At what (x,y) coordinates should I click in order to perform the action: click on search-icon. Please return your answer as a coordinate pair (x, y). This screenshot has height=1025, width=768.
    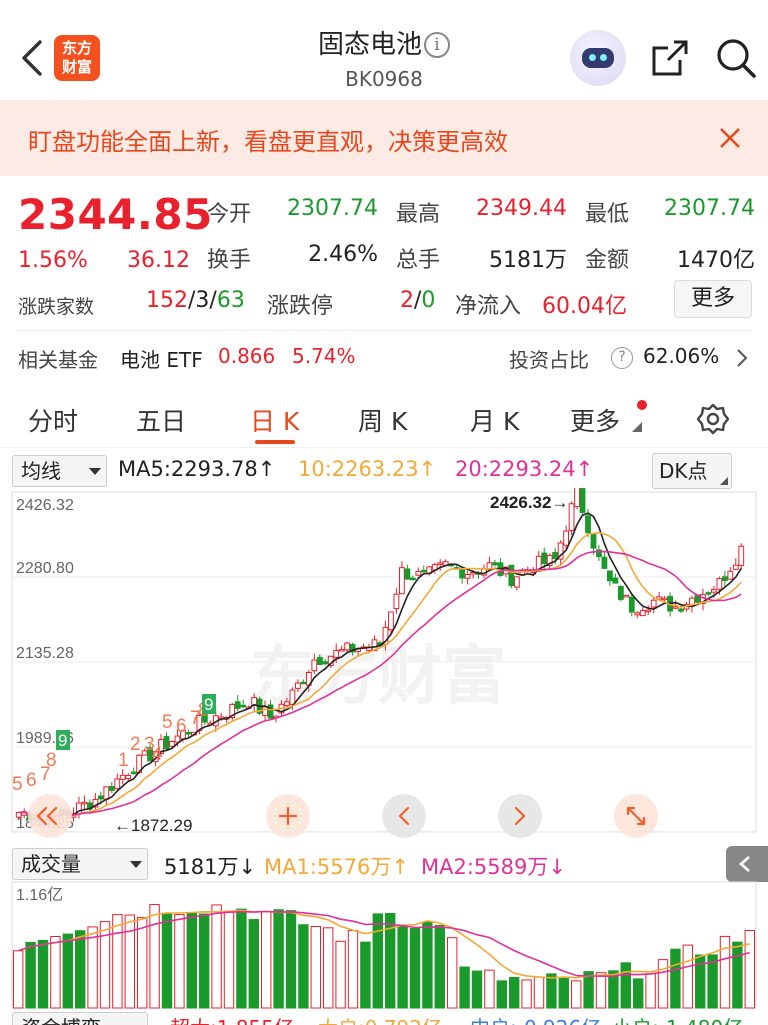
    Looking at the image, I should click on (736, 58).